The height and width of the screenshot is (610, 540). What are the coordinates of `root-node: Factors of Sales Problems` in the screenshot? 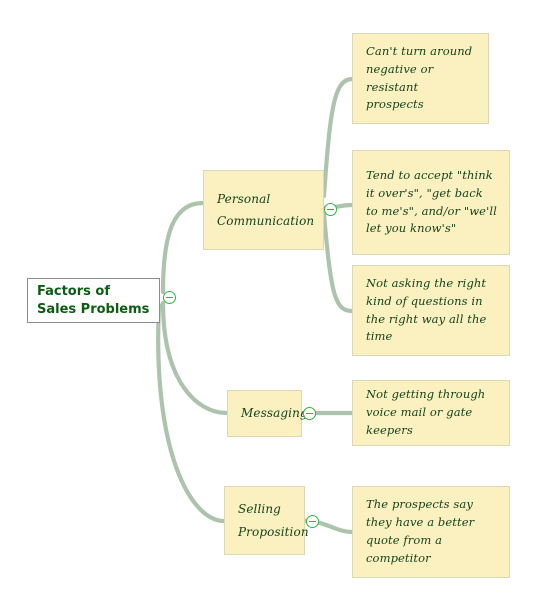 It's located at (93, 300).